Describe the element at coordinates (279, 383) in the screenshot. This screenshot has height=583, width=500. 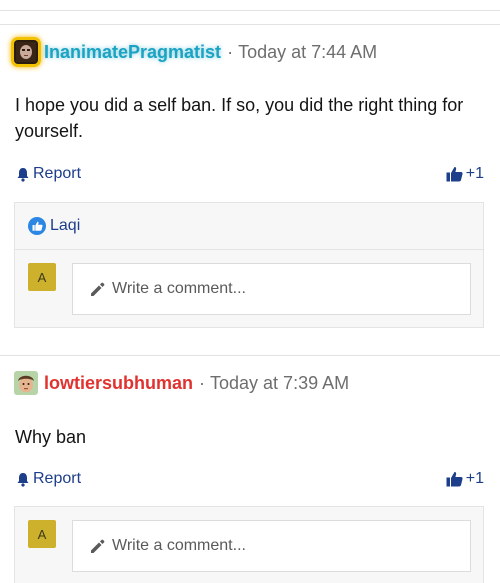
I see `post-timestamp: Today at 7:39 AM` at that location.